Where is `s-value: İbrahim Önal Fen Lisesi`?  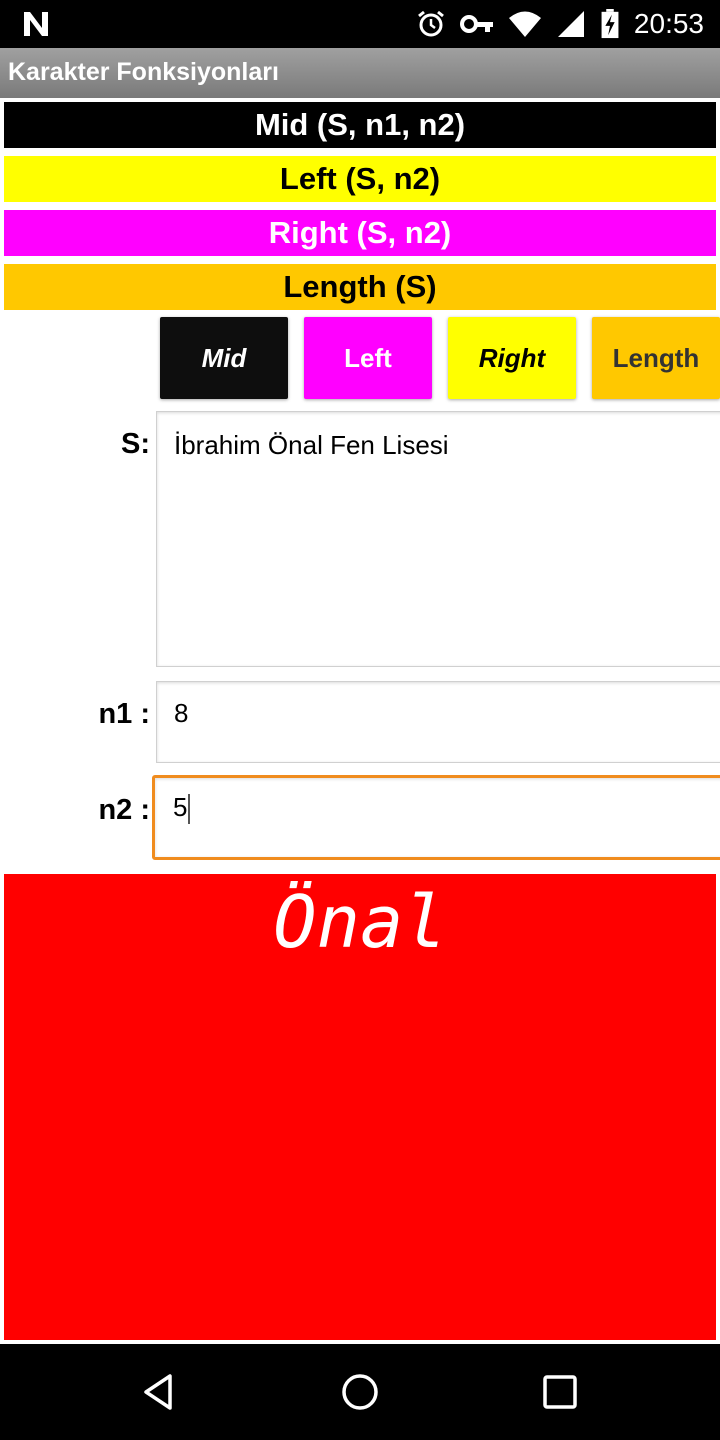
s-value: İbrahim Önal Fen Lisesi is located at coordinates (311, 445).